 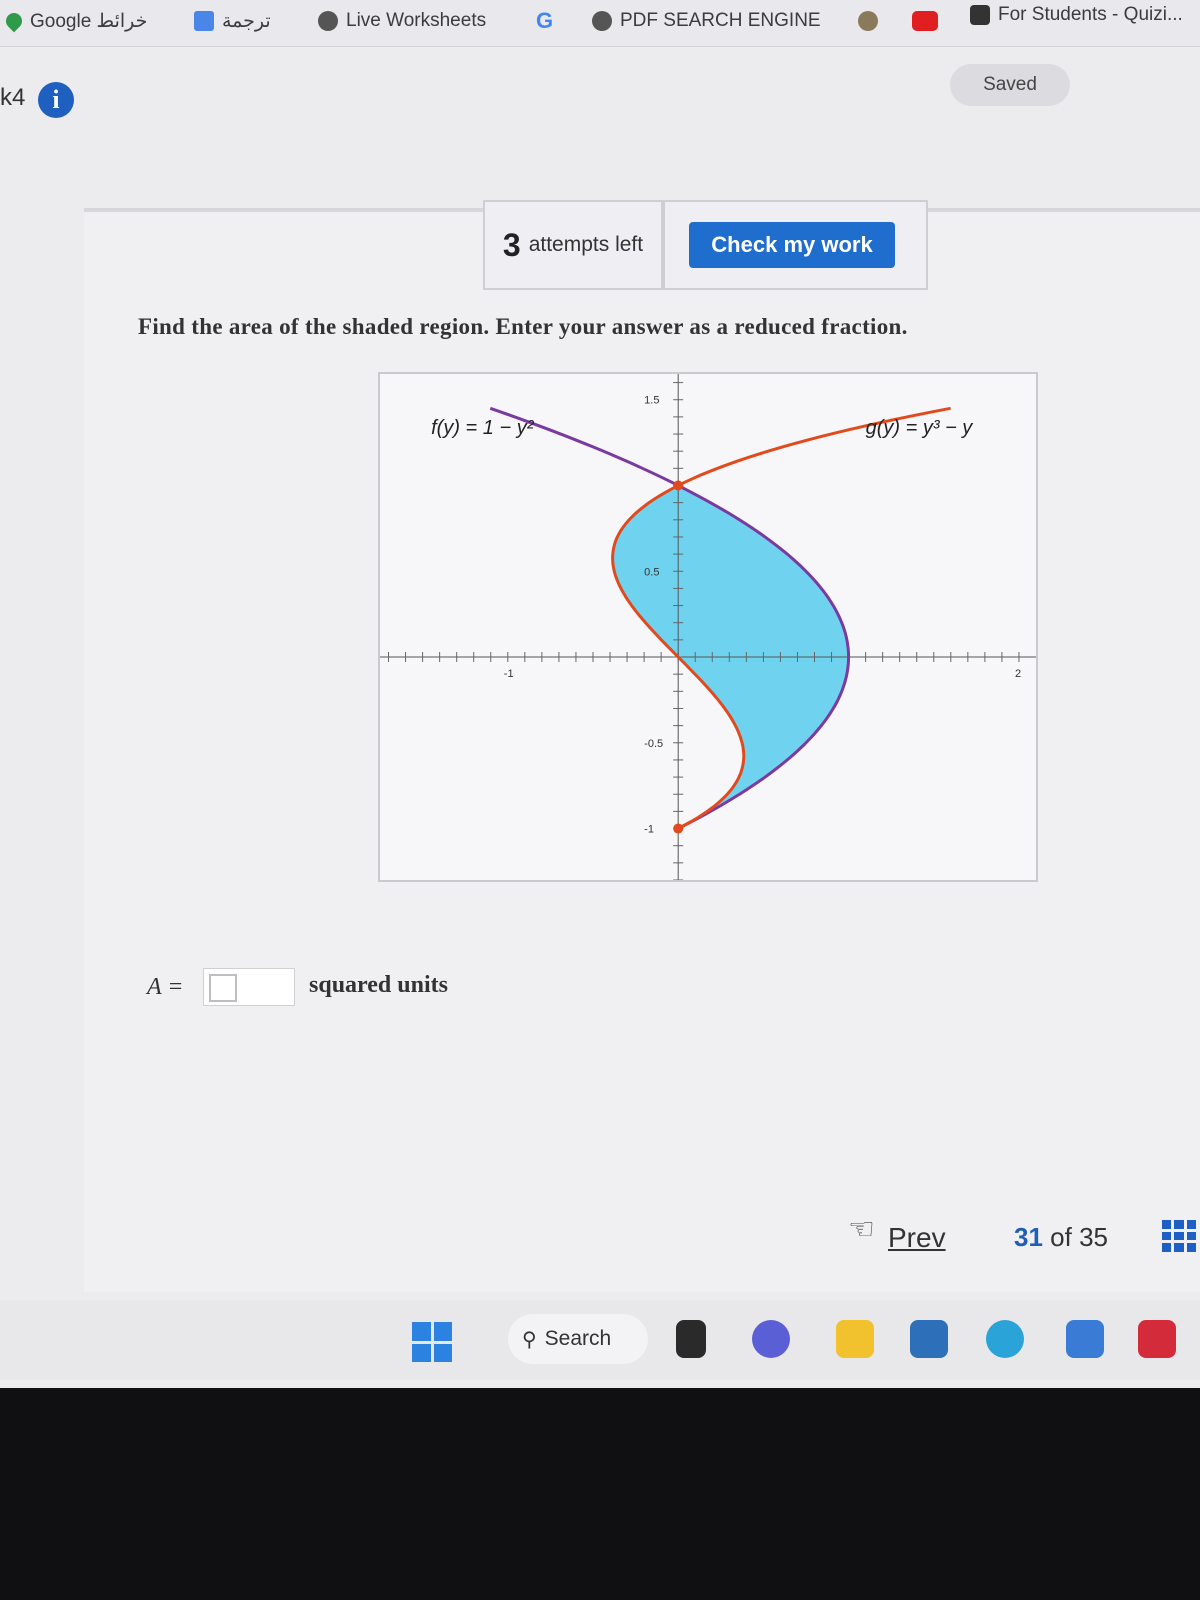 I want to click on function-label-g: g(y) = y³ − y, so click(x=920, y=428).